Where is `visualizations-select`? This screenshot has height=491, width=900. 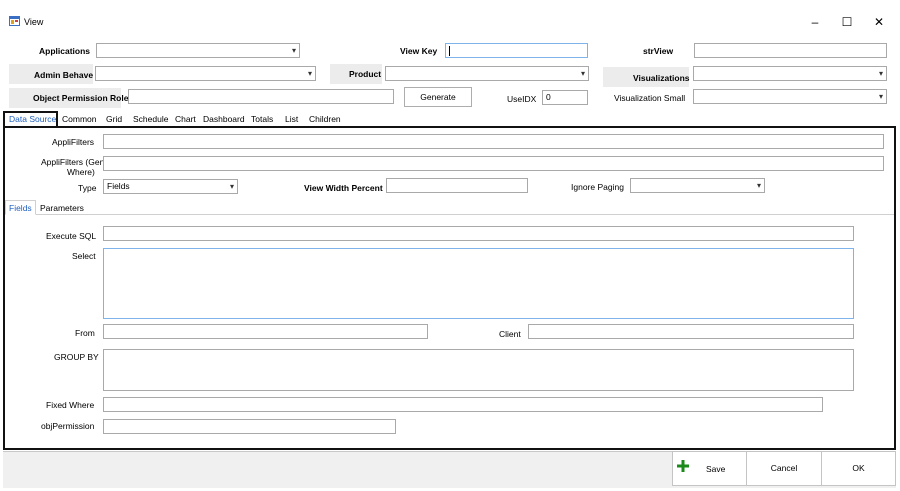 visualizations-select is located at coordinates (790, 73).